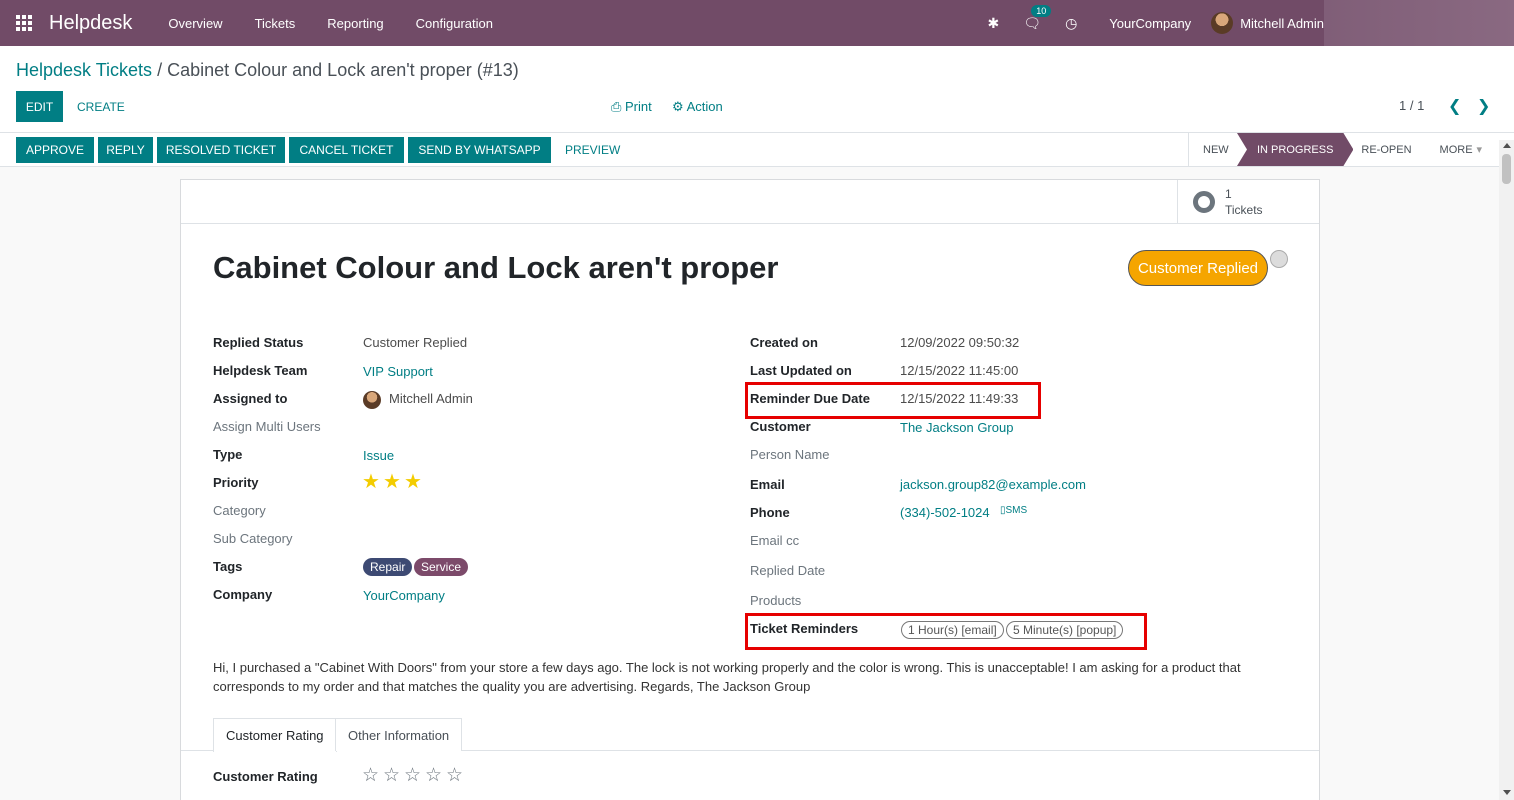  What do you see at coordinates (1150, 23) in the screenshot?
I see `company-switcher: YourCompany` at bounding box center [1150, 23].